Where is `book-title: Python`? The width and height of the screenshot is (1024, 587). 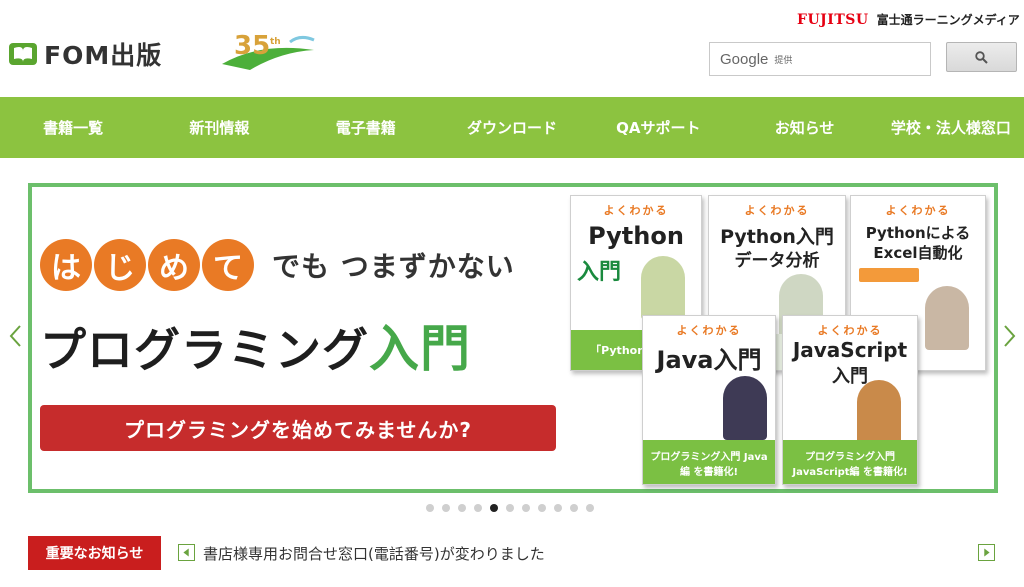 book-title: Python is located at coordinates (636, 236).